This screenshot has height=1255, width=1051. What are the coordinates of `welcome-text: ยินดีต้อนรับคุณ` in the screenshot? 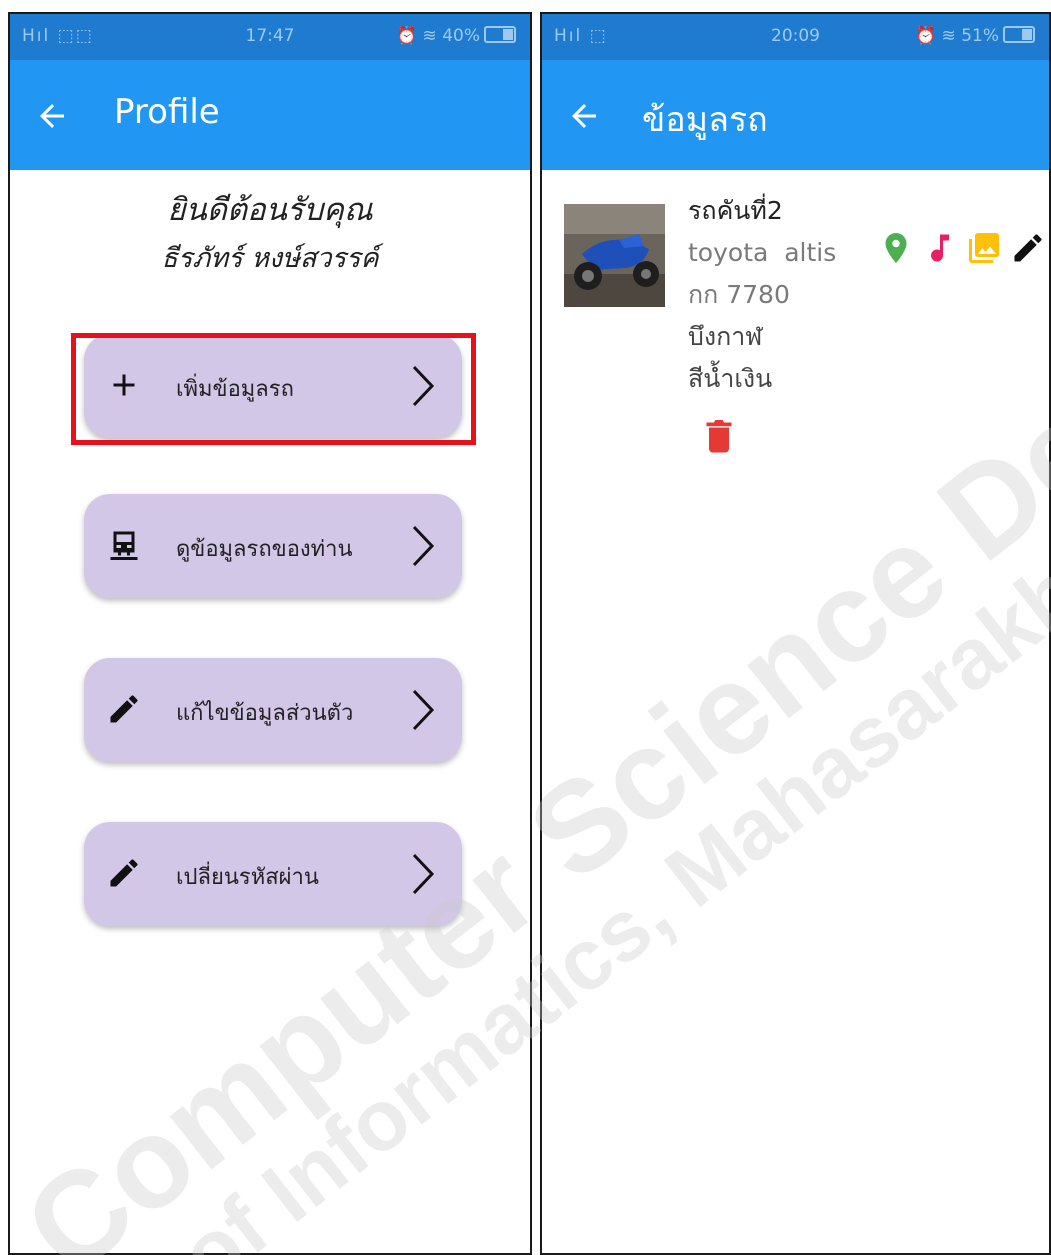 It's located at (270, 210).